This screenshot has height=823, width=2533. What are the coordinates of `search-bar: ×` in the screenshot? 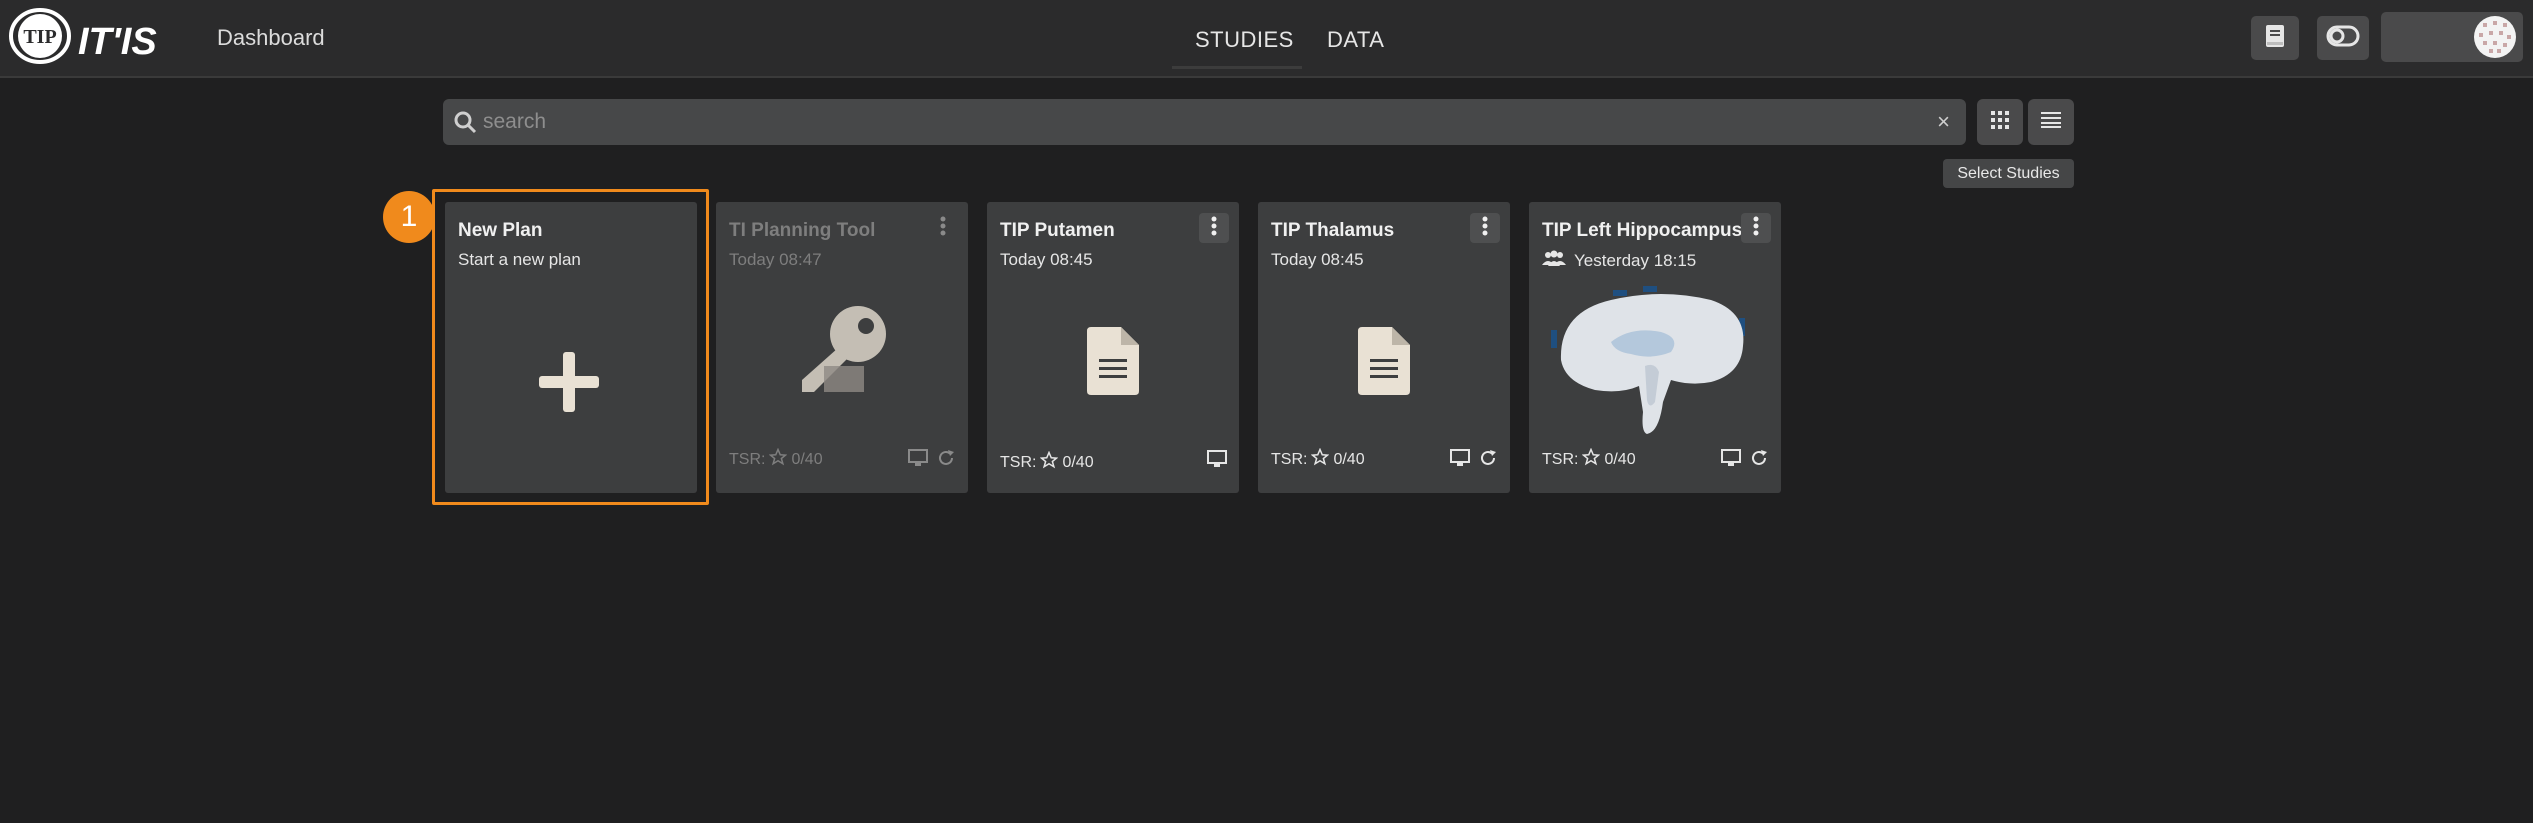 It's located at (1204, 122).